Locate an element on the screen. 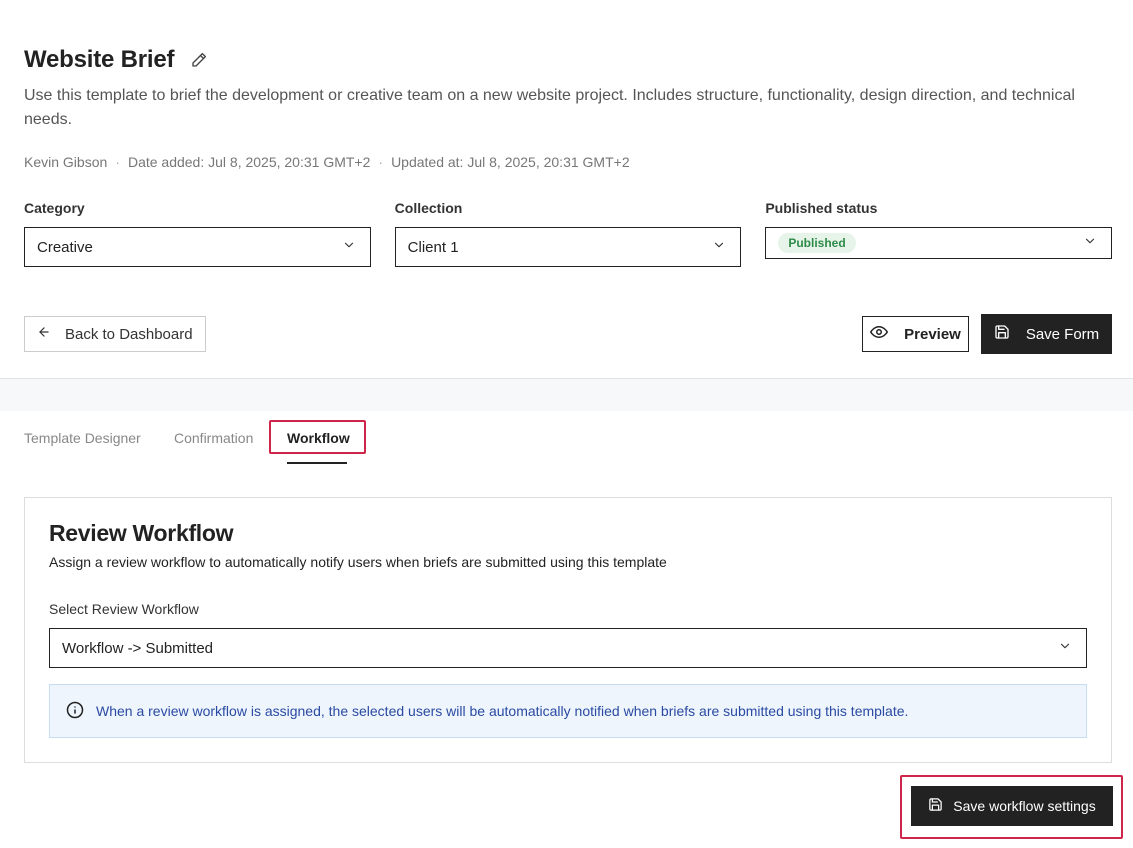  save-workflow-settings-button: Save workflow settings is located at coordinates (1012, 806).